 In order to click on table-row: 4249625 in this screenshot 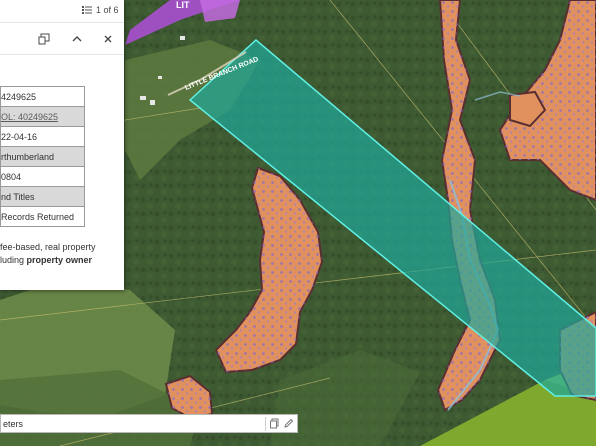, I will do `click(42, 96)`.